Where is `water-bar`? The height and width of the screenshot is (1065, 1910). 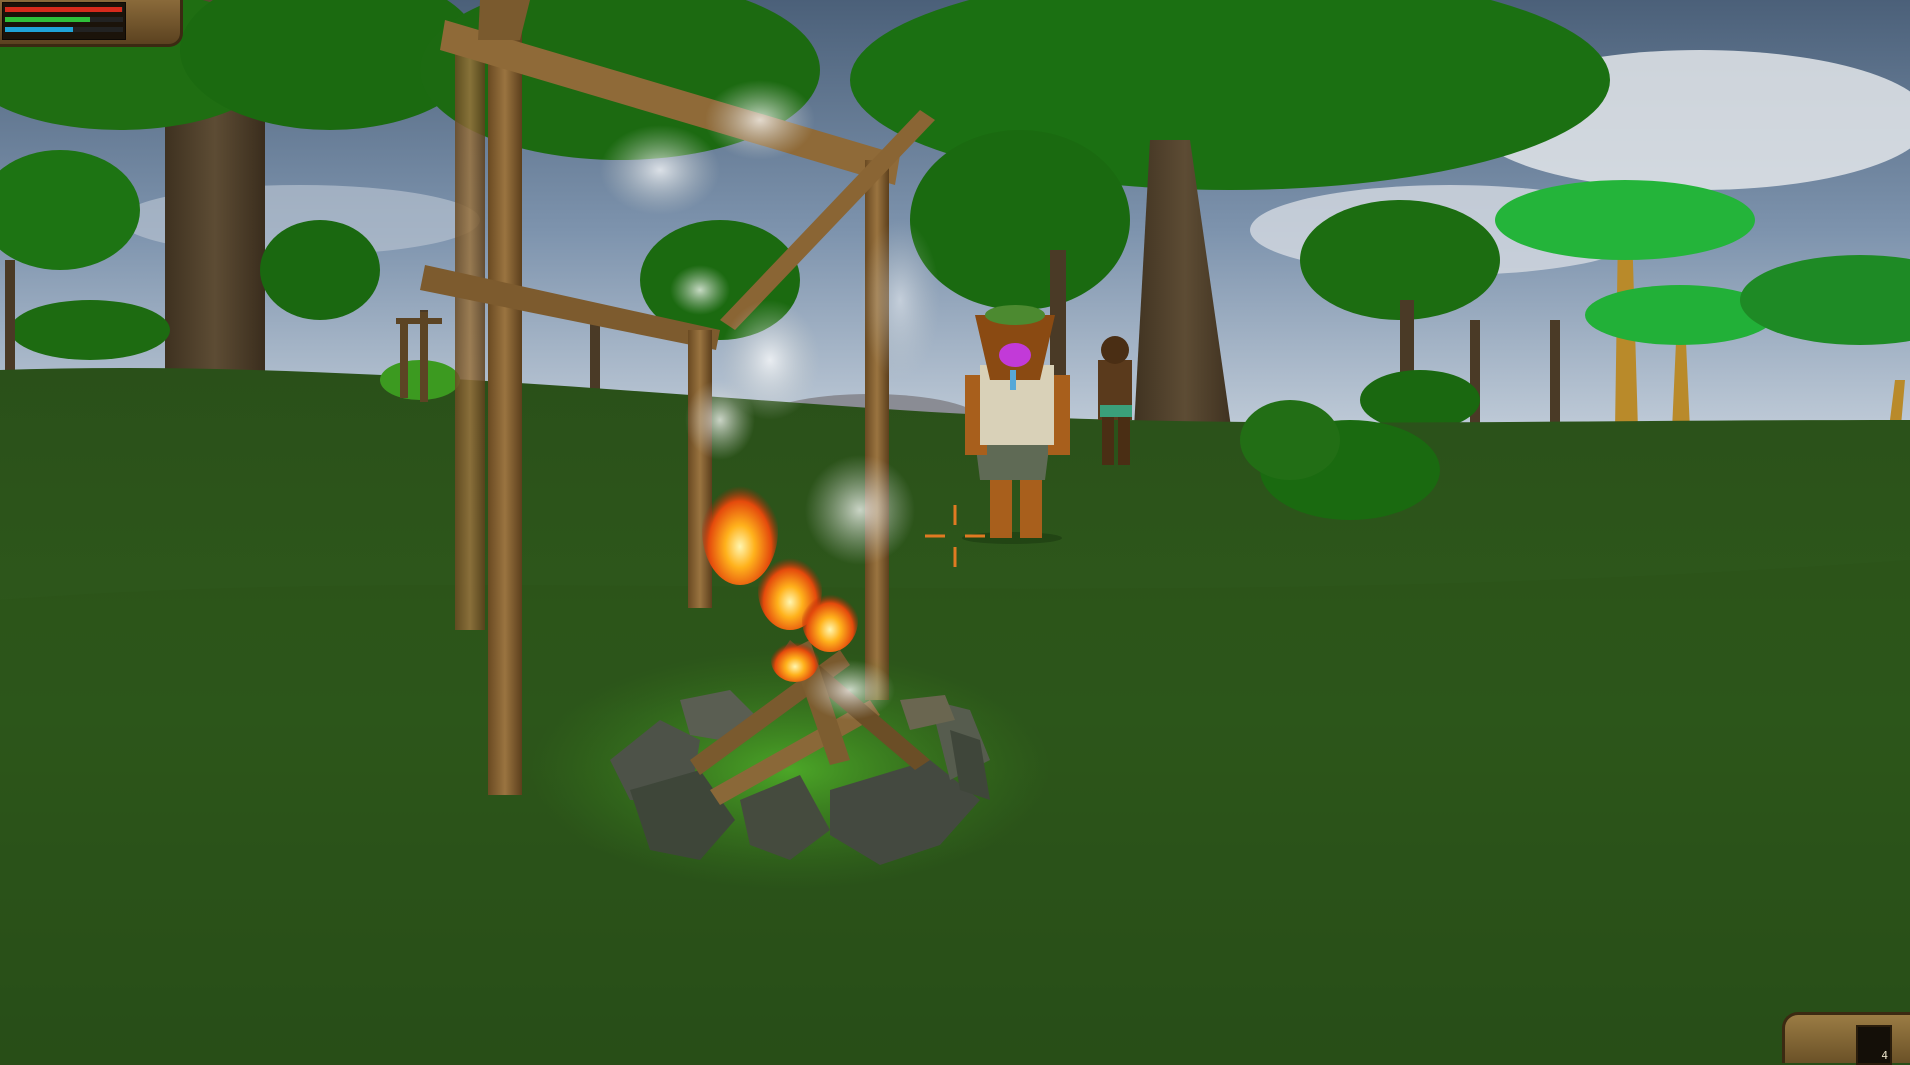
water-bar is located at coordinates (64, 29).